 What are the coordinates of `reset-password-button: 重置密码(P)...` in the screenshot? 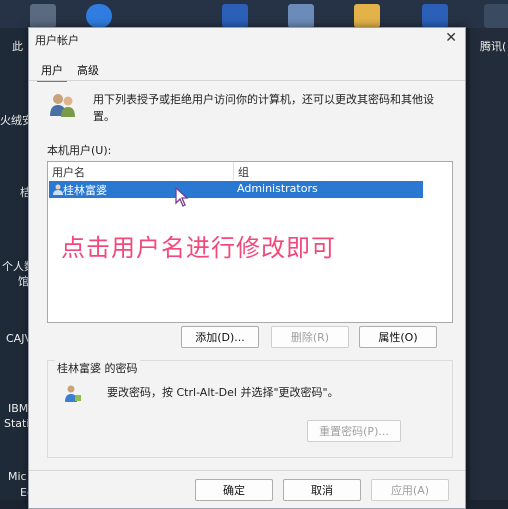 It's located at (354, 431).